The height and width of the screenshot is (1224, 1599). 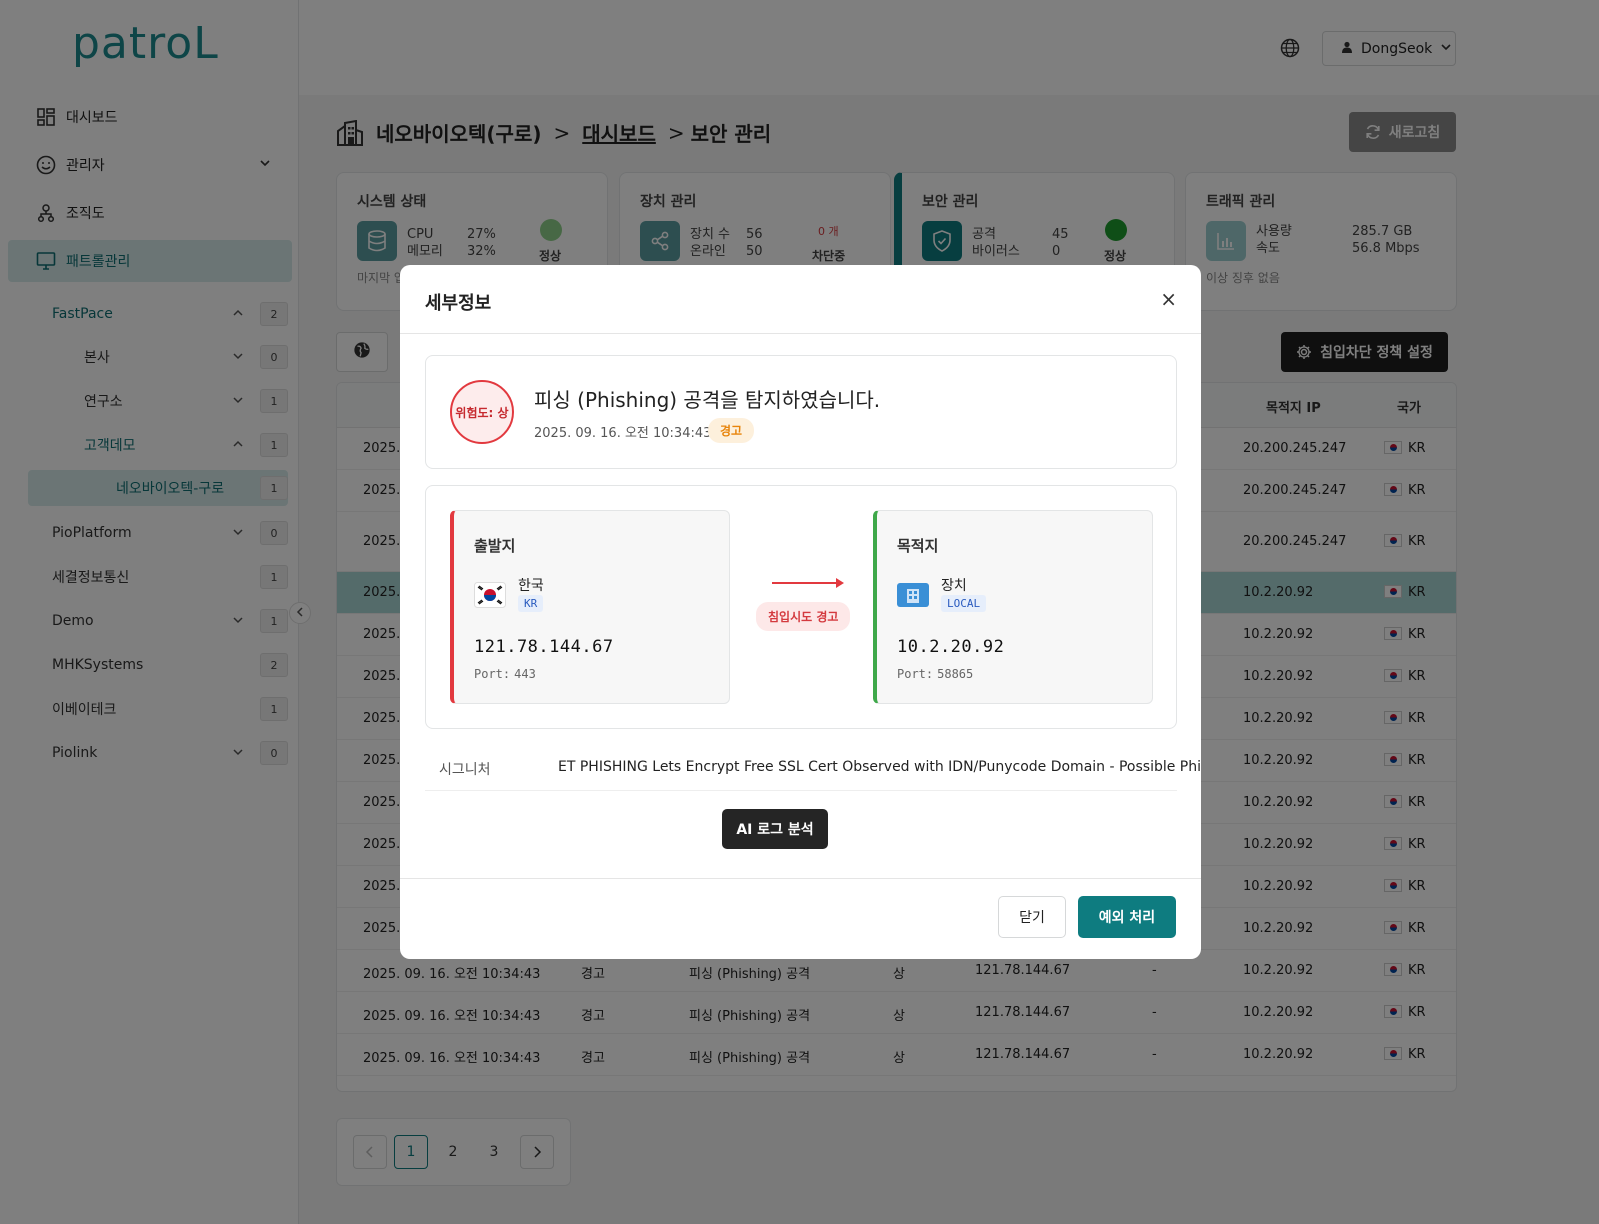 I want to click on modal-title: 세부정보, so click(x=458, y=303).